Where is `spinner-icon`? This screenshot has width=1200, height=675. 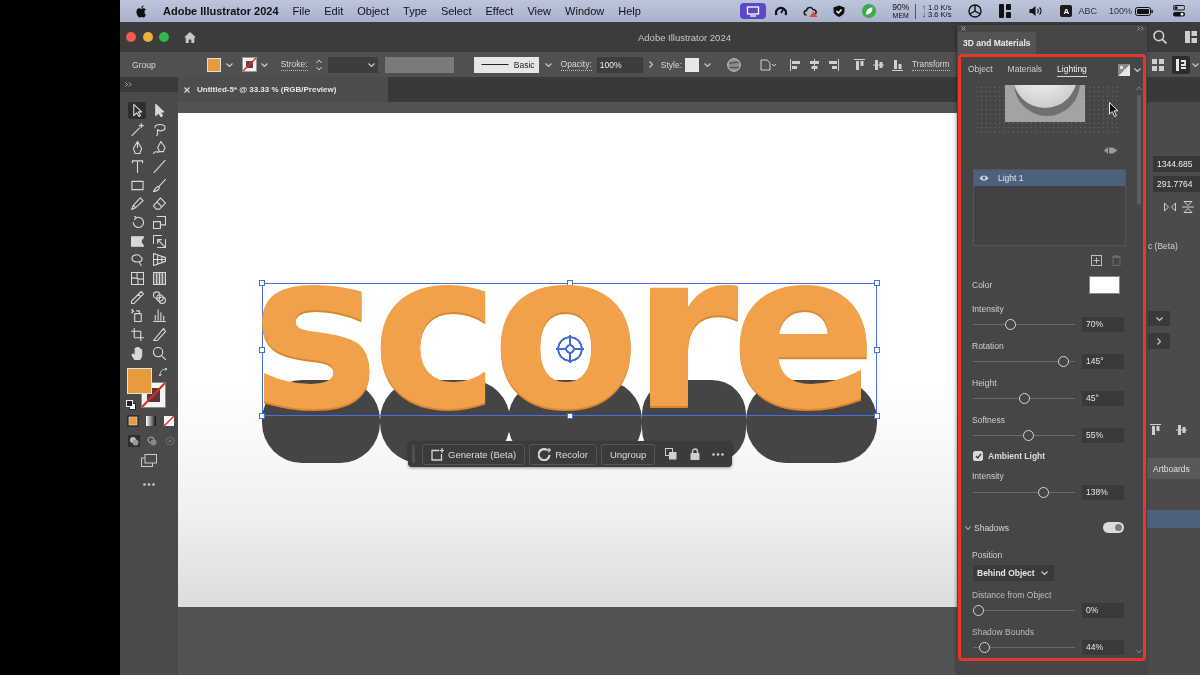
spinner-icon is located at coordinates (318, 64).